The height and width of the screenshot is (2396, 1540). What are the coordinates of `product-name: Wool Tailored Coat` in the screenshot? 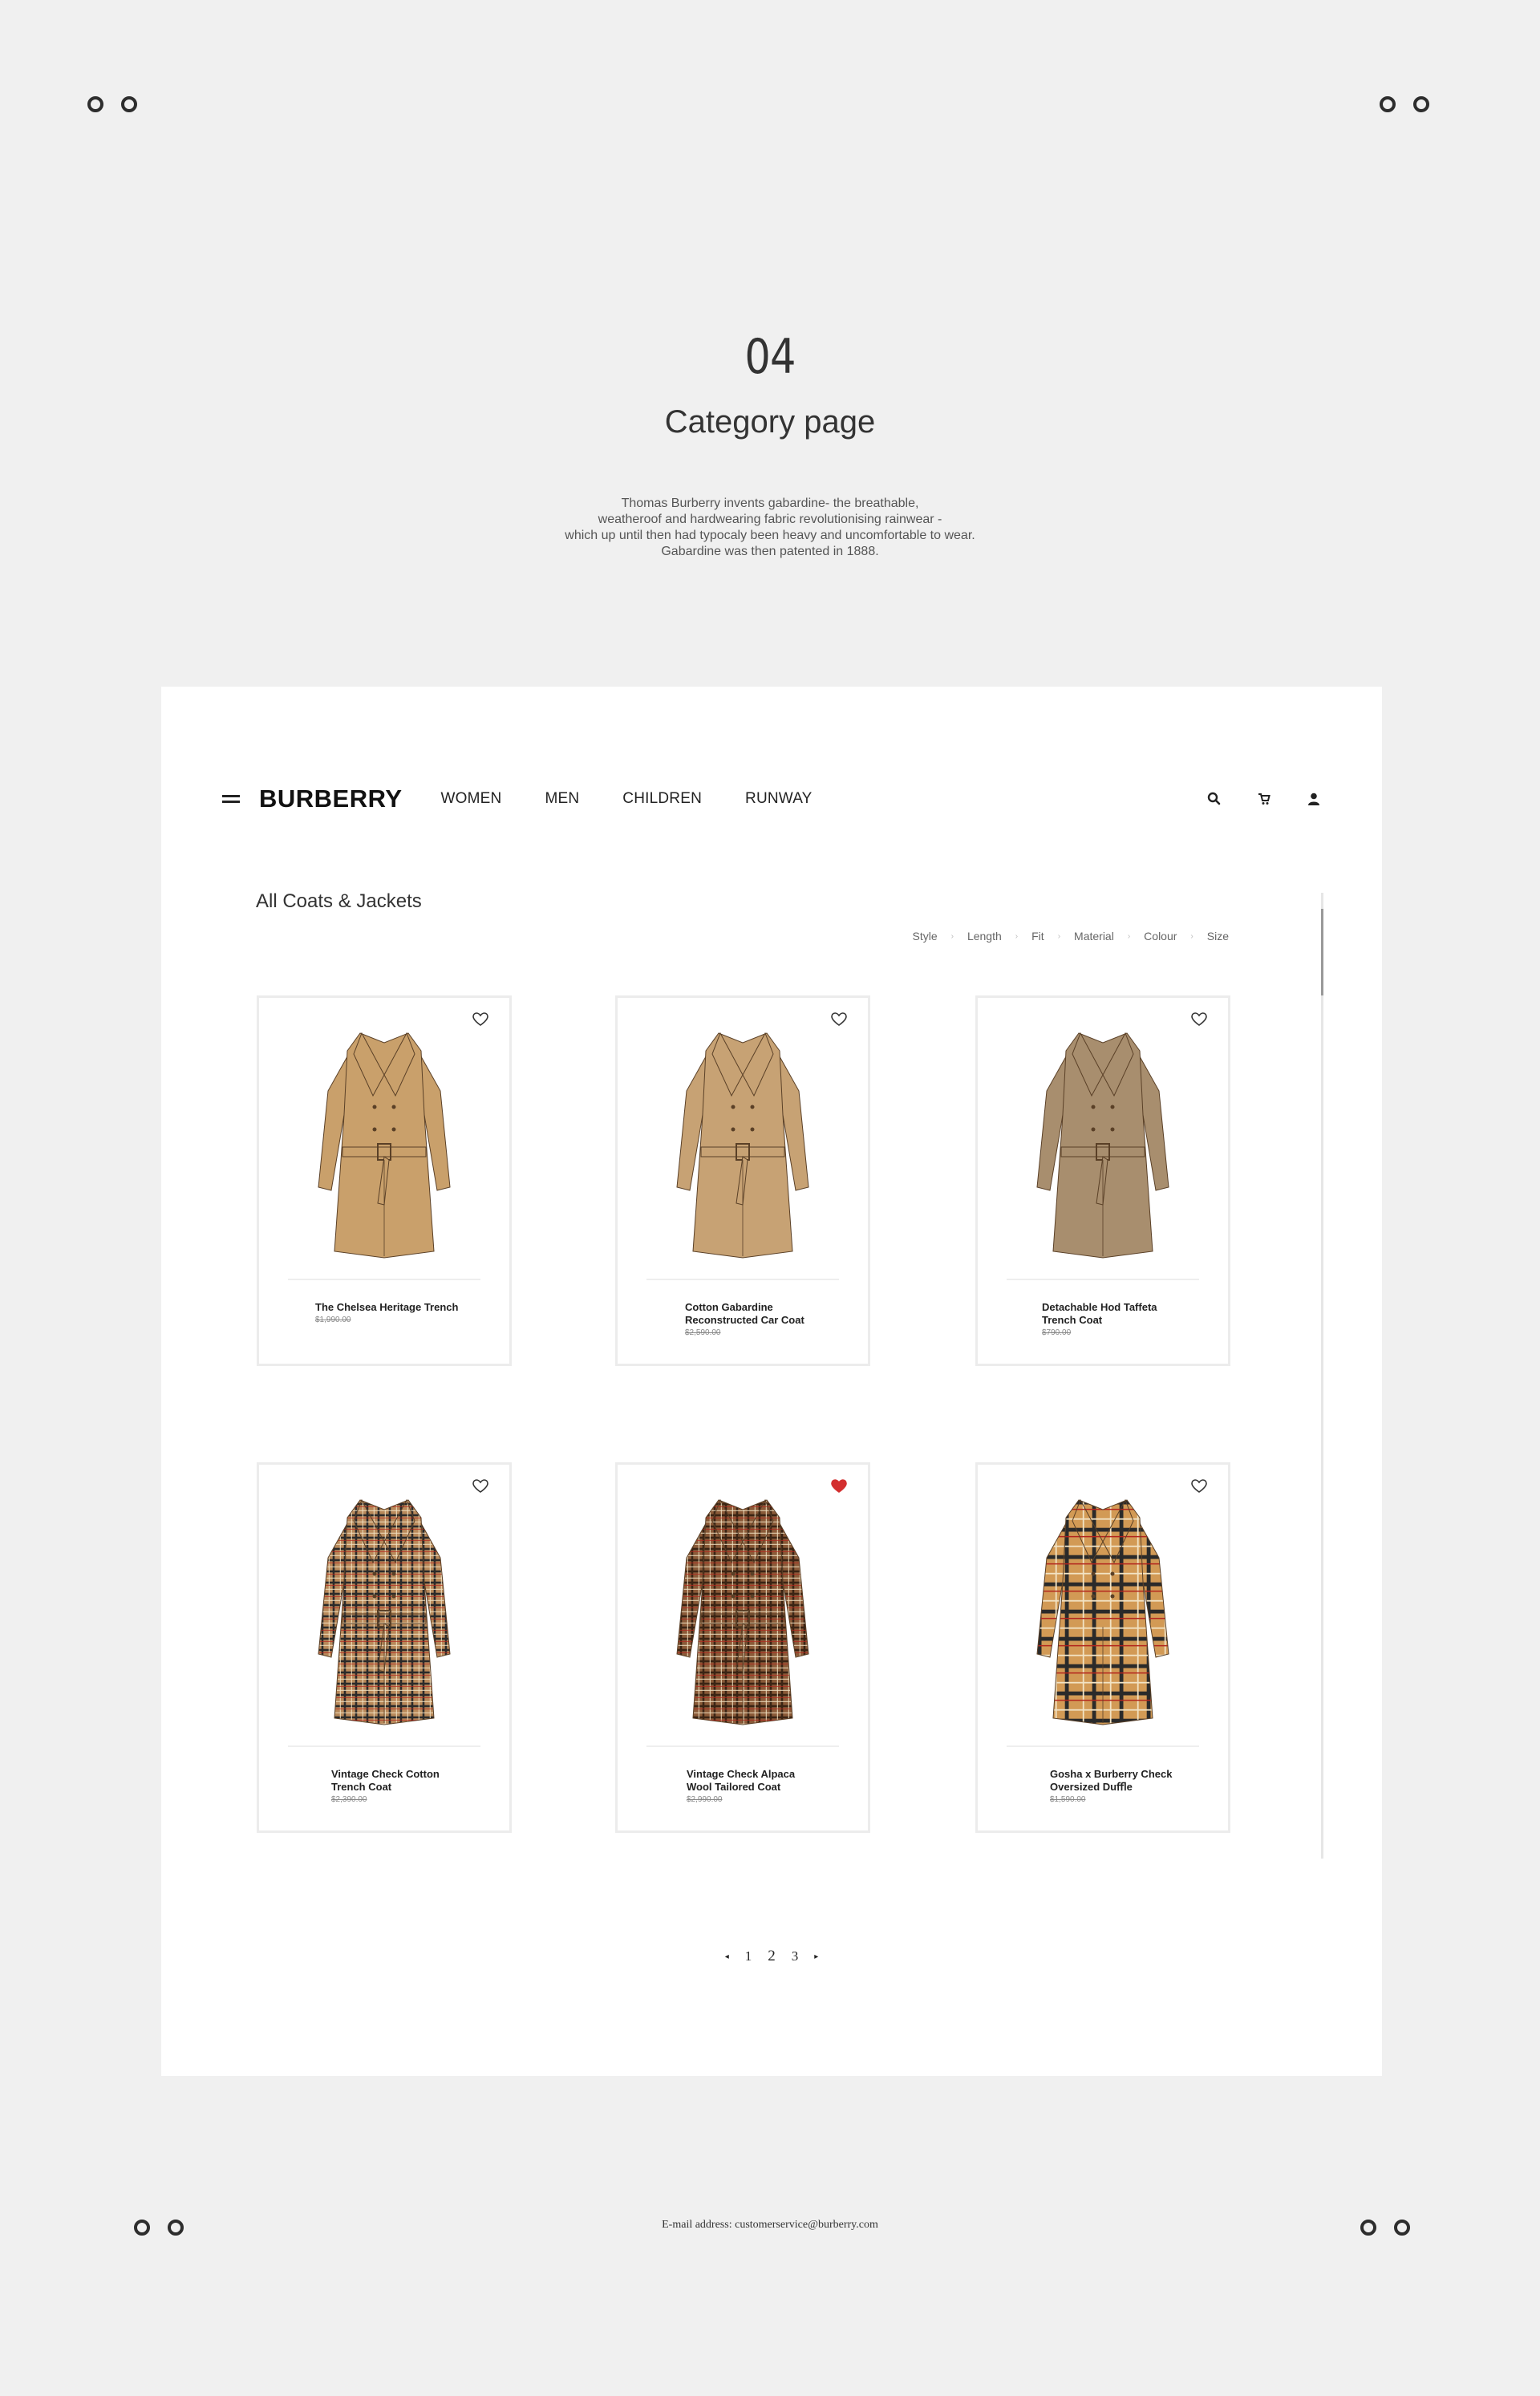 It's located at (777, 1787).